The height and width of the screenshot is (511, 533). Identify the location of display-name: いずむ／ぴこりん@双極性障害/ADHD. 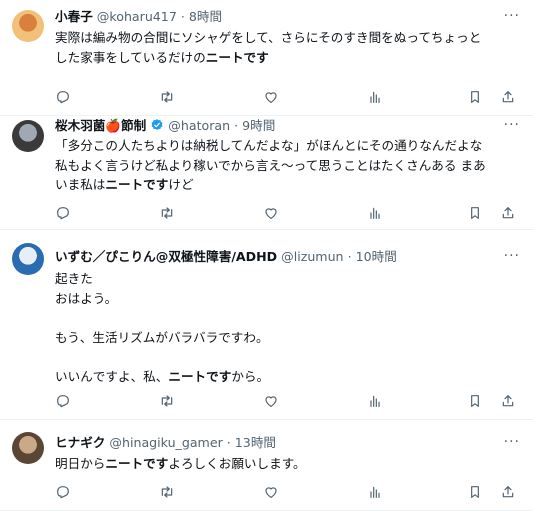
(166, 256).